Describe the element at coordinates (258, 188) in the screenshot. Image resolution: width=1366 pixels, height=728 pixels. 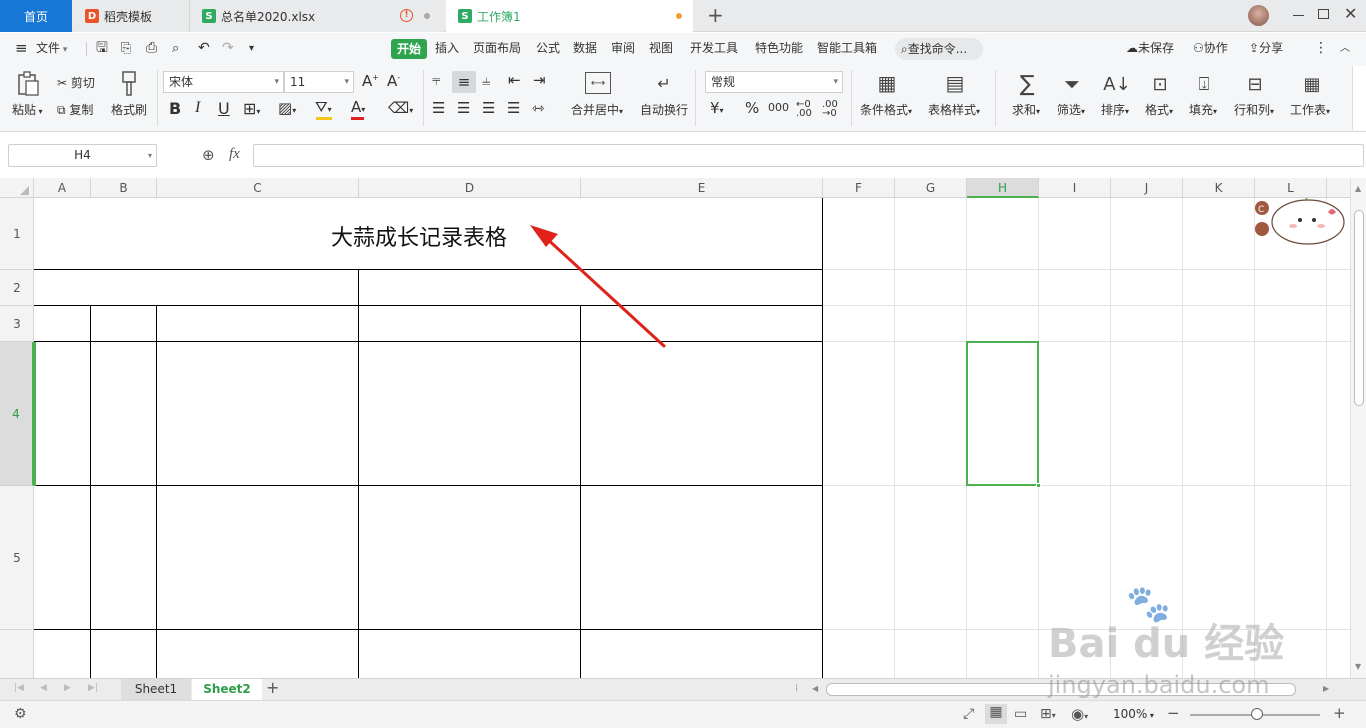
I see `column-header: C` at that location.